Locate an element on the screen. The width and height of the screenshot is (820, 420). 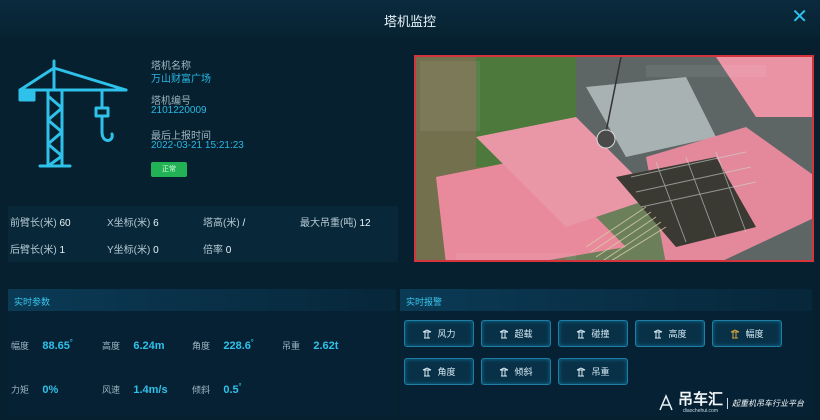
tower-warning-icon is located at coordinates (735, 333).